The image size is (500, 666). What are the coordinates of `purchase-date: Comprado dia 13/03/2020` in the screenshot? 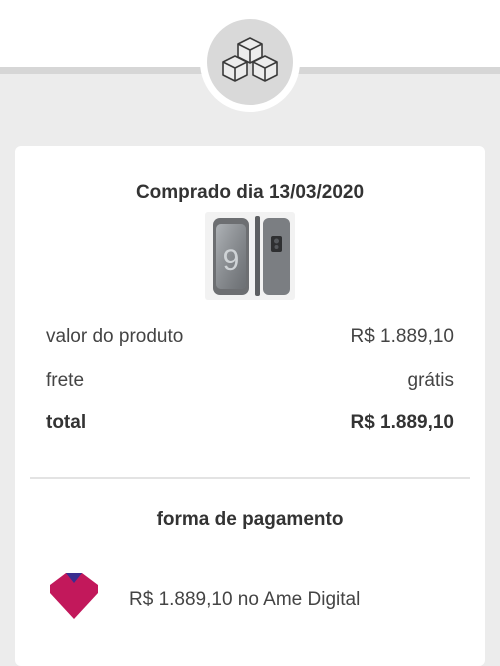 It's located at (250, 192).